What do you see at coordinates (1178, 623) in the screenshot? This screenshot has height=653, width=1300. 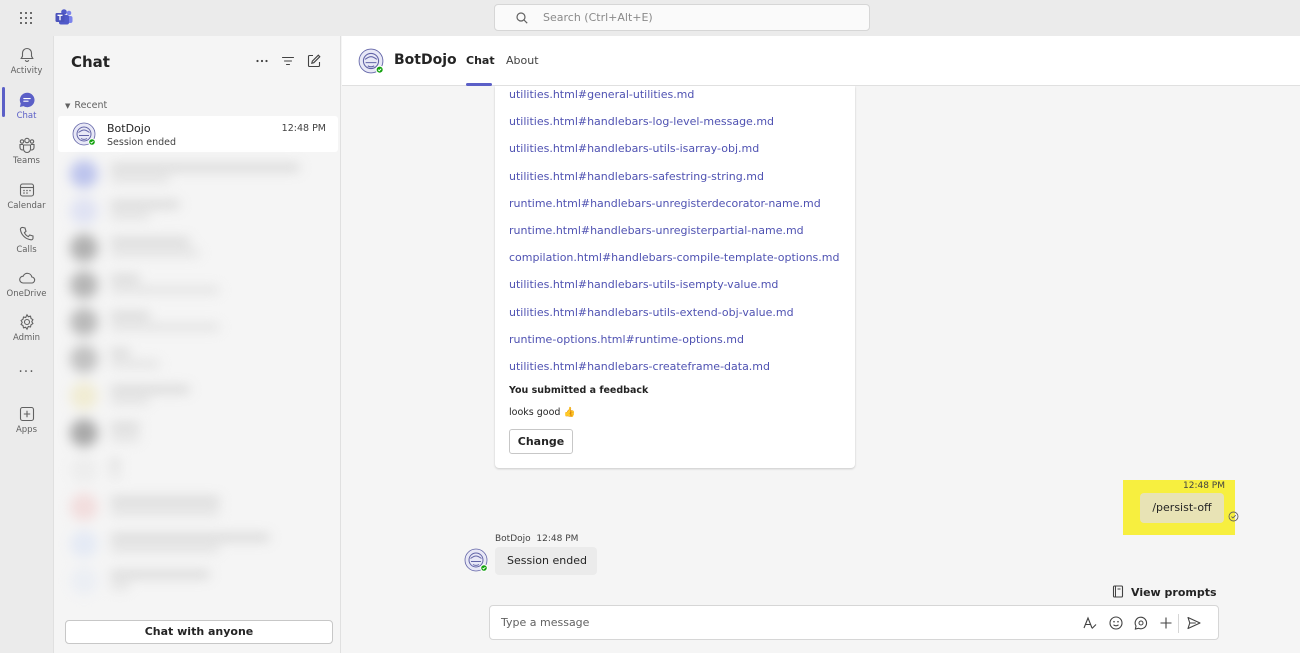 I see `composer-divider` at bounding box center [1178, 623].